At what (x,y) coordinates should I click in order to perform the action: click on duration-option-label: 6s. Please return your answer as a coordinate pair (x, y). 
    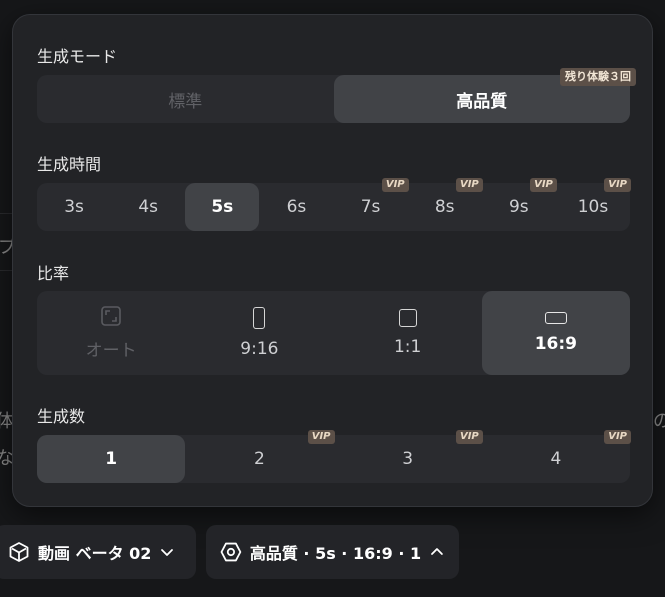
    Looking at the image, I should click on (296, 207).